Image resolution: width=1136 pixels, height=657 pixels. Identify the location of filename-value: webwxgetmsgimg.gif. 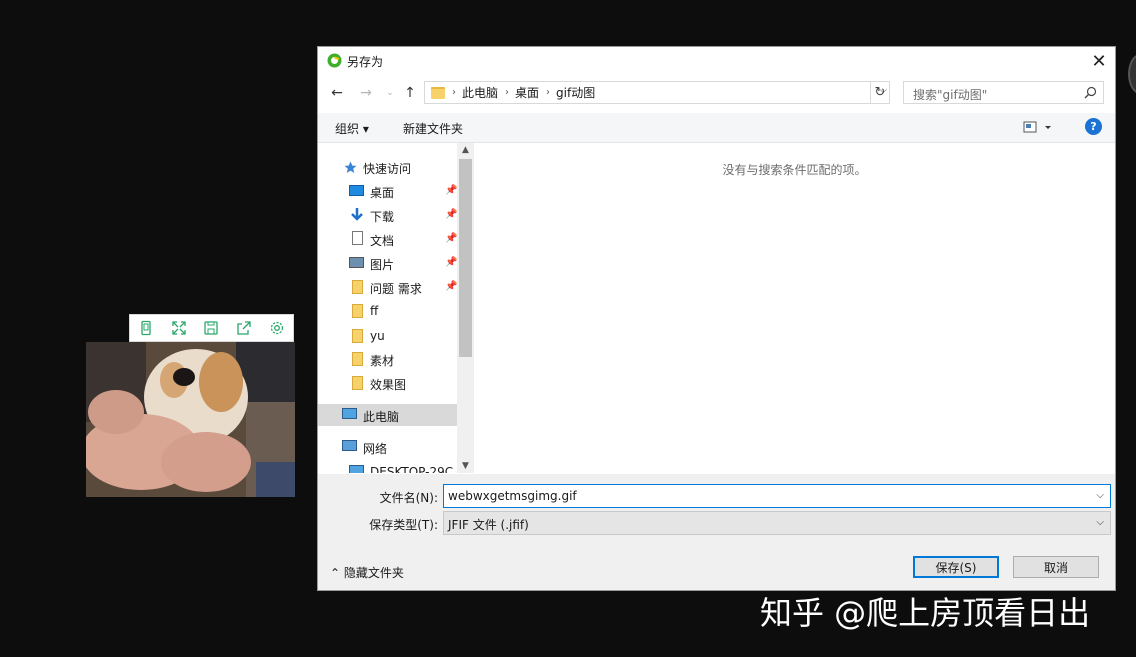
(512, 496).